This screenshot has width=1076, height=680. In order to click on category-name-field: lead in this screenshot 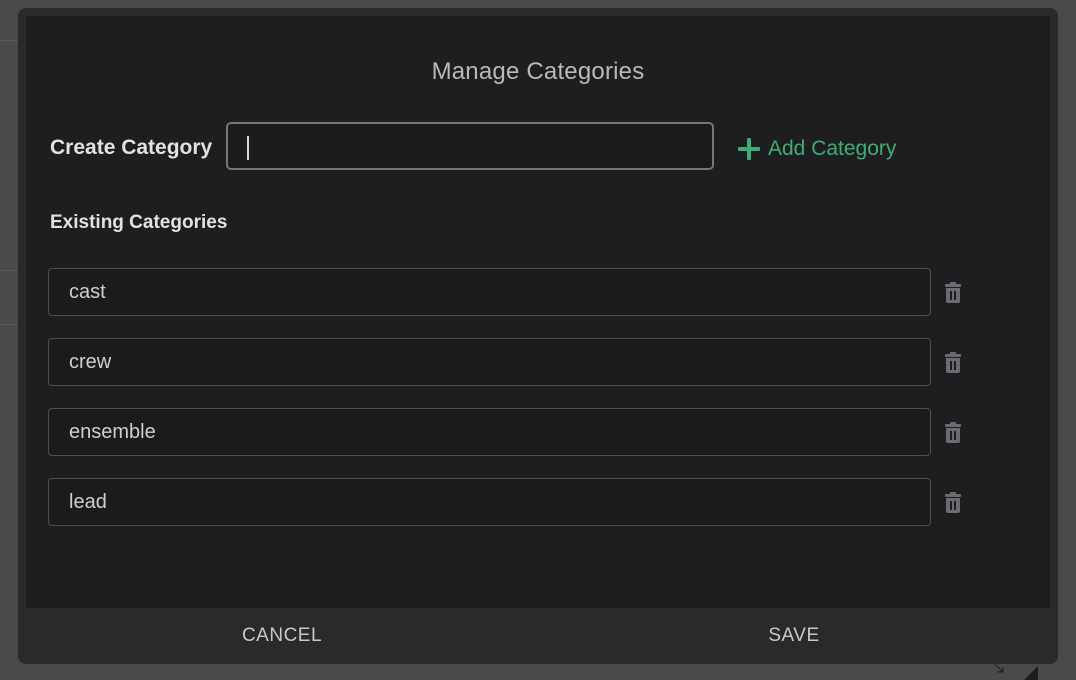, I will do `click(489, 502)`.